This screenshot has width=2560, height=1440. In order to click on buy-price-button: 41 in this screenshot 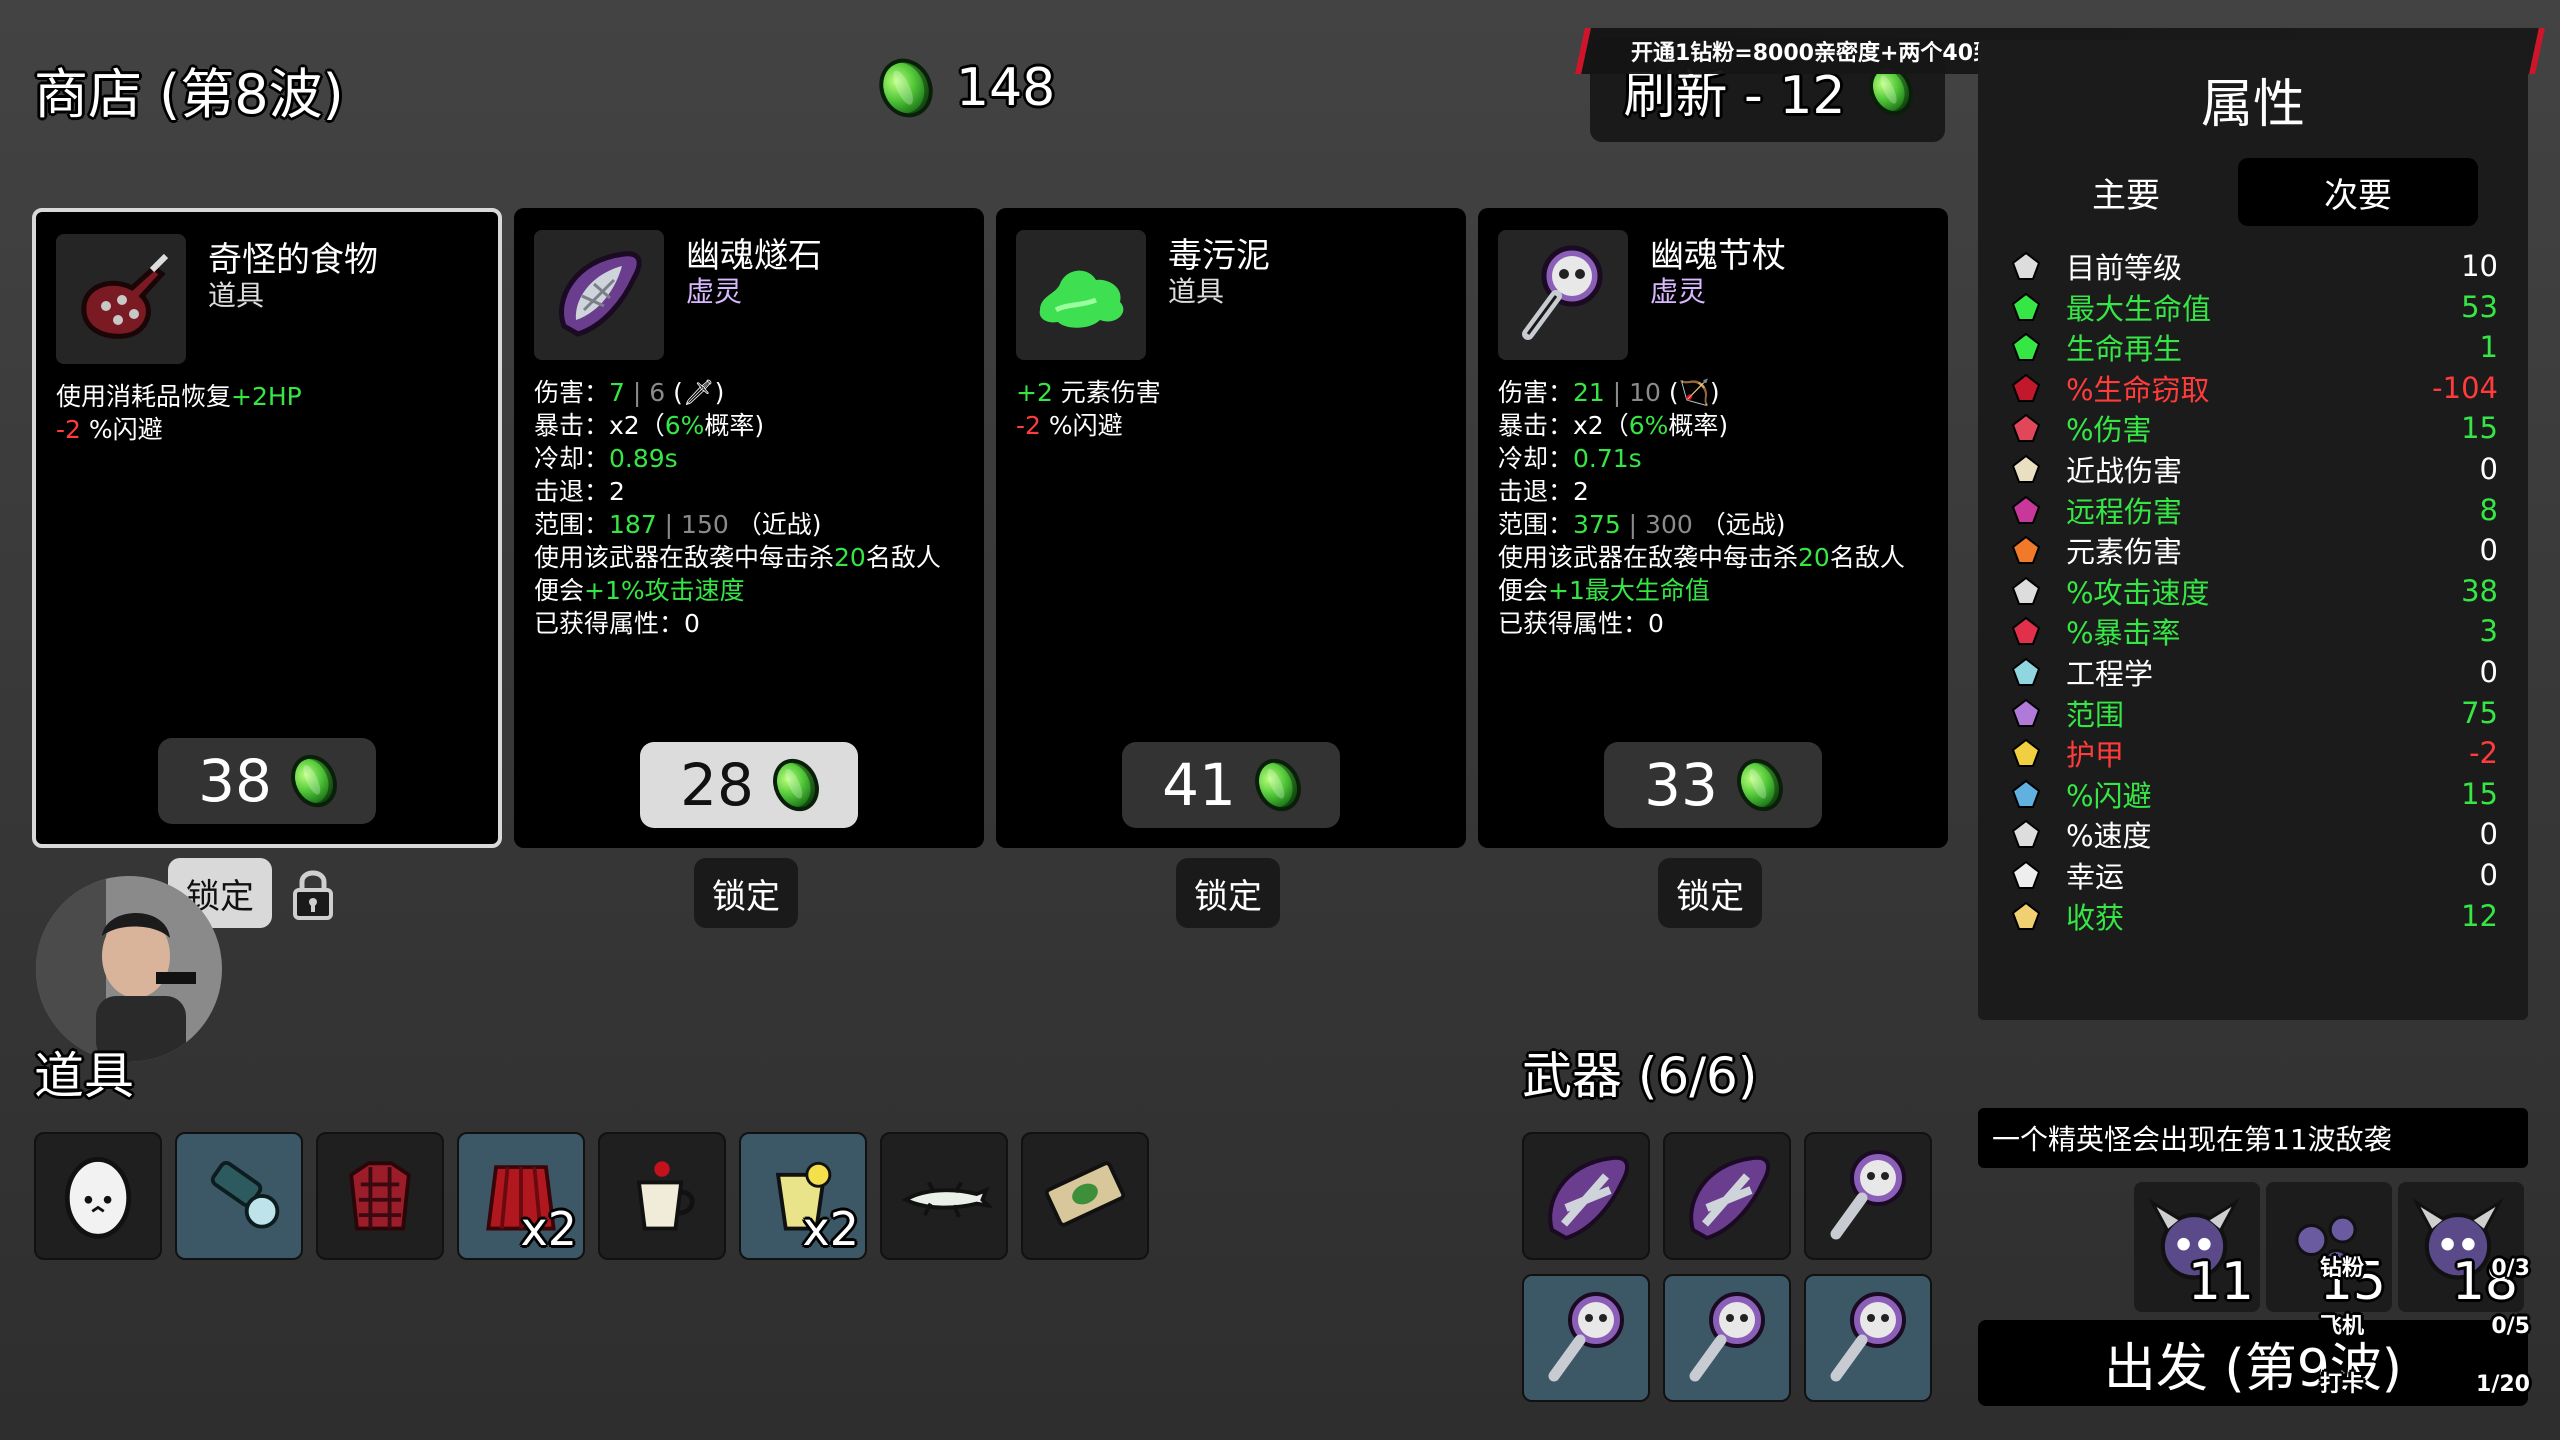, I will do `click(1231, 785)`.